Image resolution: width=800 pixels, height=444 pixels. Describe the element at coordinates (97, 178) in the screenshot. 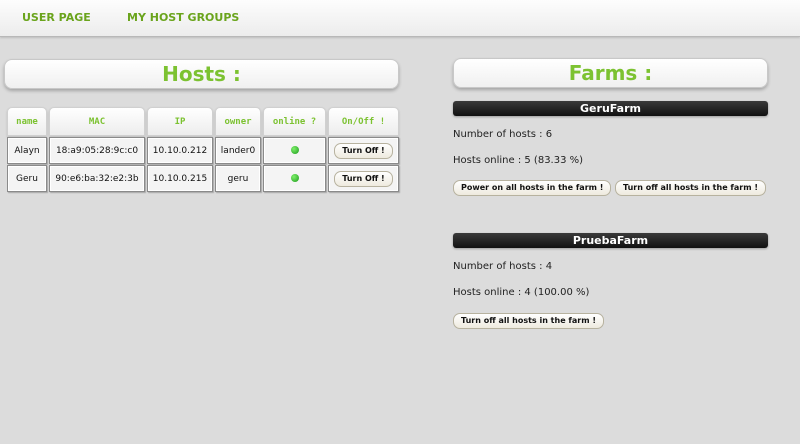

I see `host-mac-cell: 90:e6:ba:32:e2:3b` at that location.